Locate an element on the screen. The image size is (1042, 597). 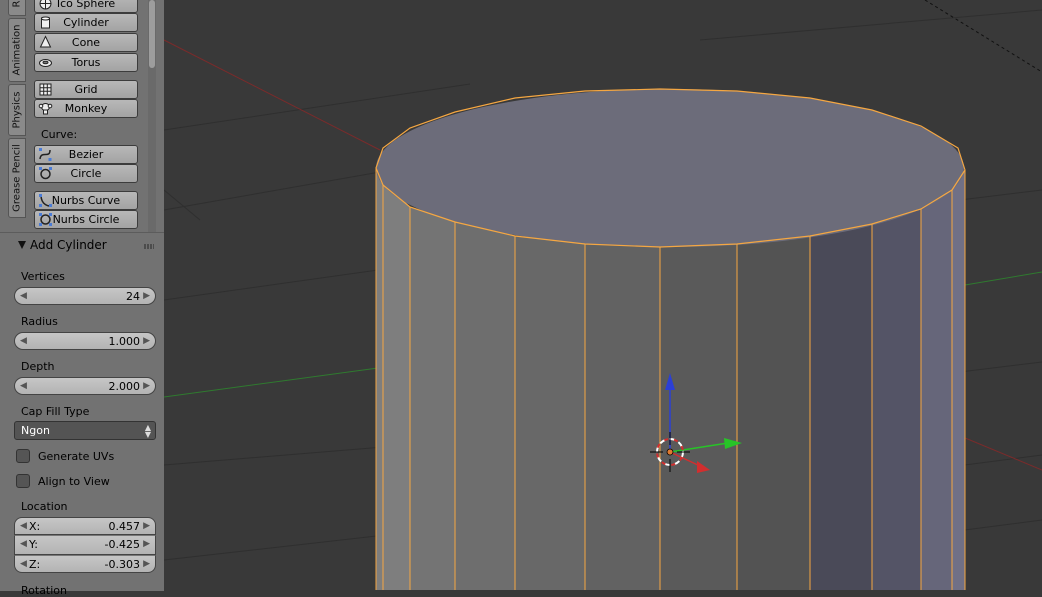
add-nurbs-circle-button: Nurbs Circle is located at coordinates (86, 219).